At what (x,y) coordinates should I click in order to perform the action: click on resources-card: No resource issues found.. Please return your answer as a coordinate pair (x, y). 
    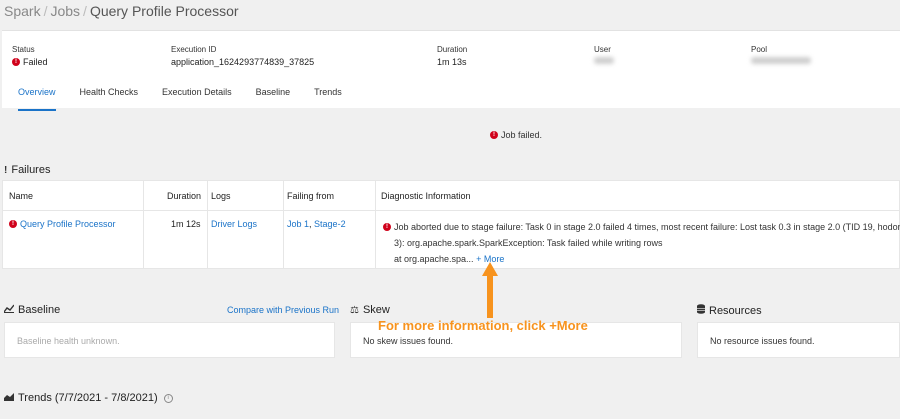
    Looking at the image, I should click on (798, 340).